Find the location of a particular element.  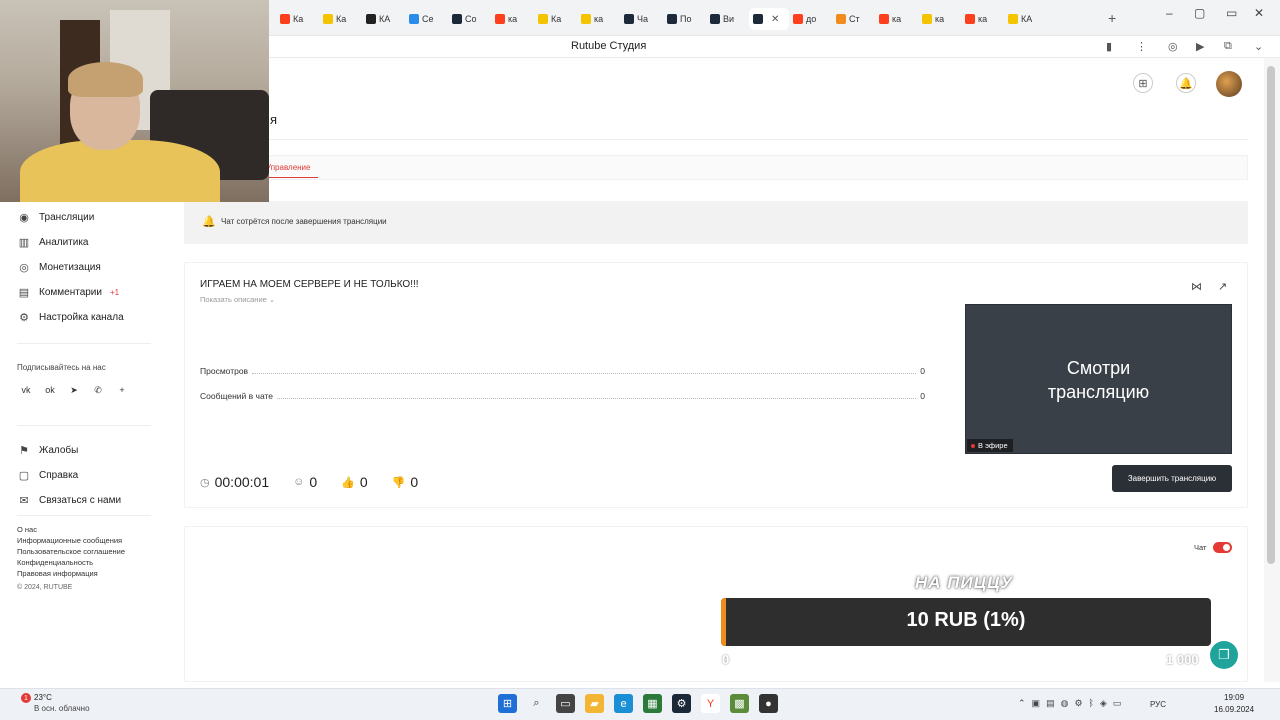

store-icon: ▦ is located at coordinates (652, 703).